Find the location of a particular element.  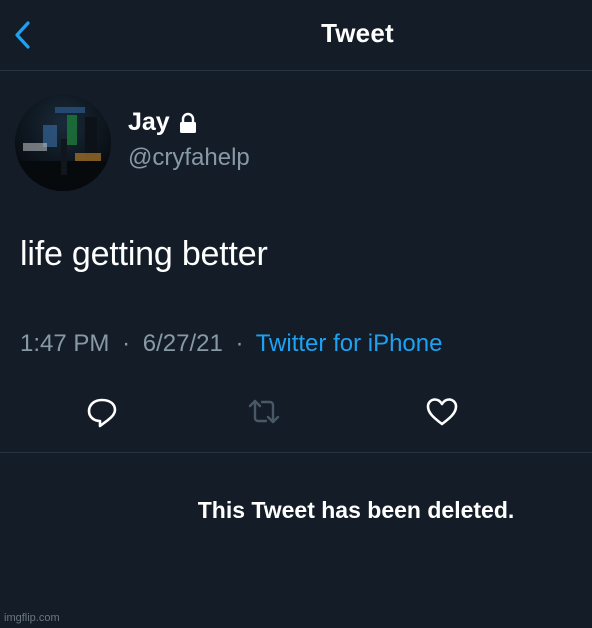

display-name-text: Jay is located at coordinates (149, 122).